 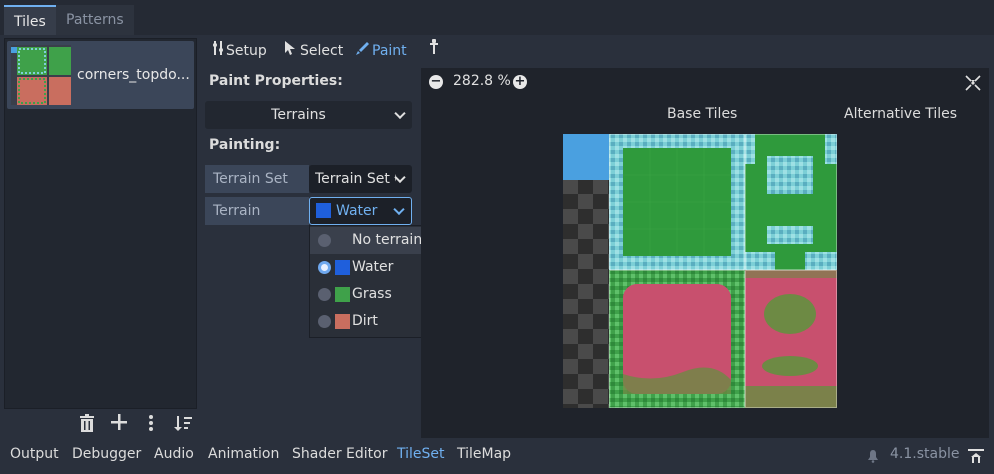 What do you see at coordinates (925, 454) in the screenshot?
I see `version-label: 4.1.stable` at bounding box center [925, 454].